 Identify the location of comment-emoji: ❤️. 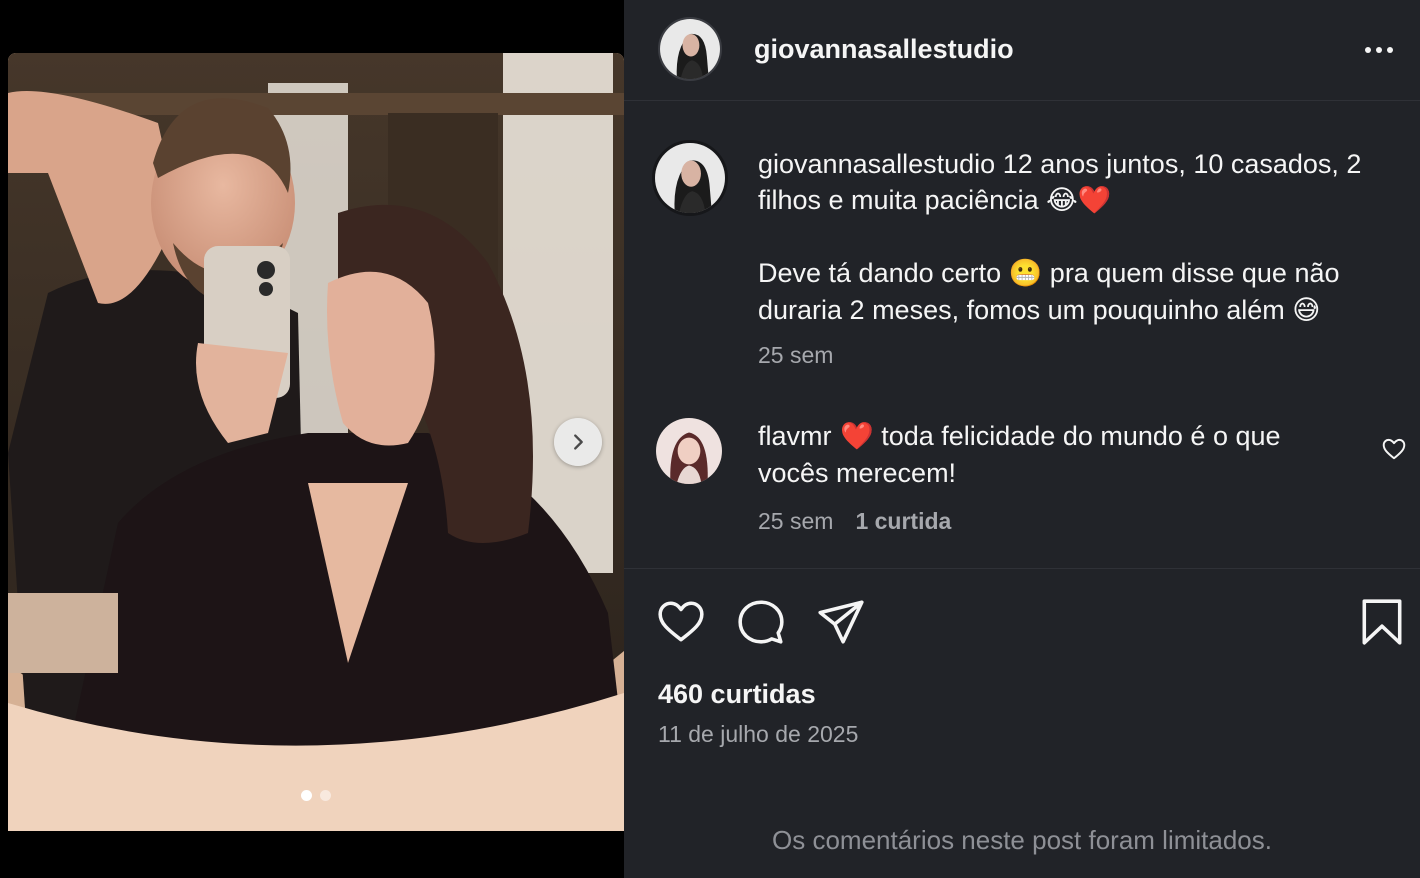
(852, 436).